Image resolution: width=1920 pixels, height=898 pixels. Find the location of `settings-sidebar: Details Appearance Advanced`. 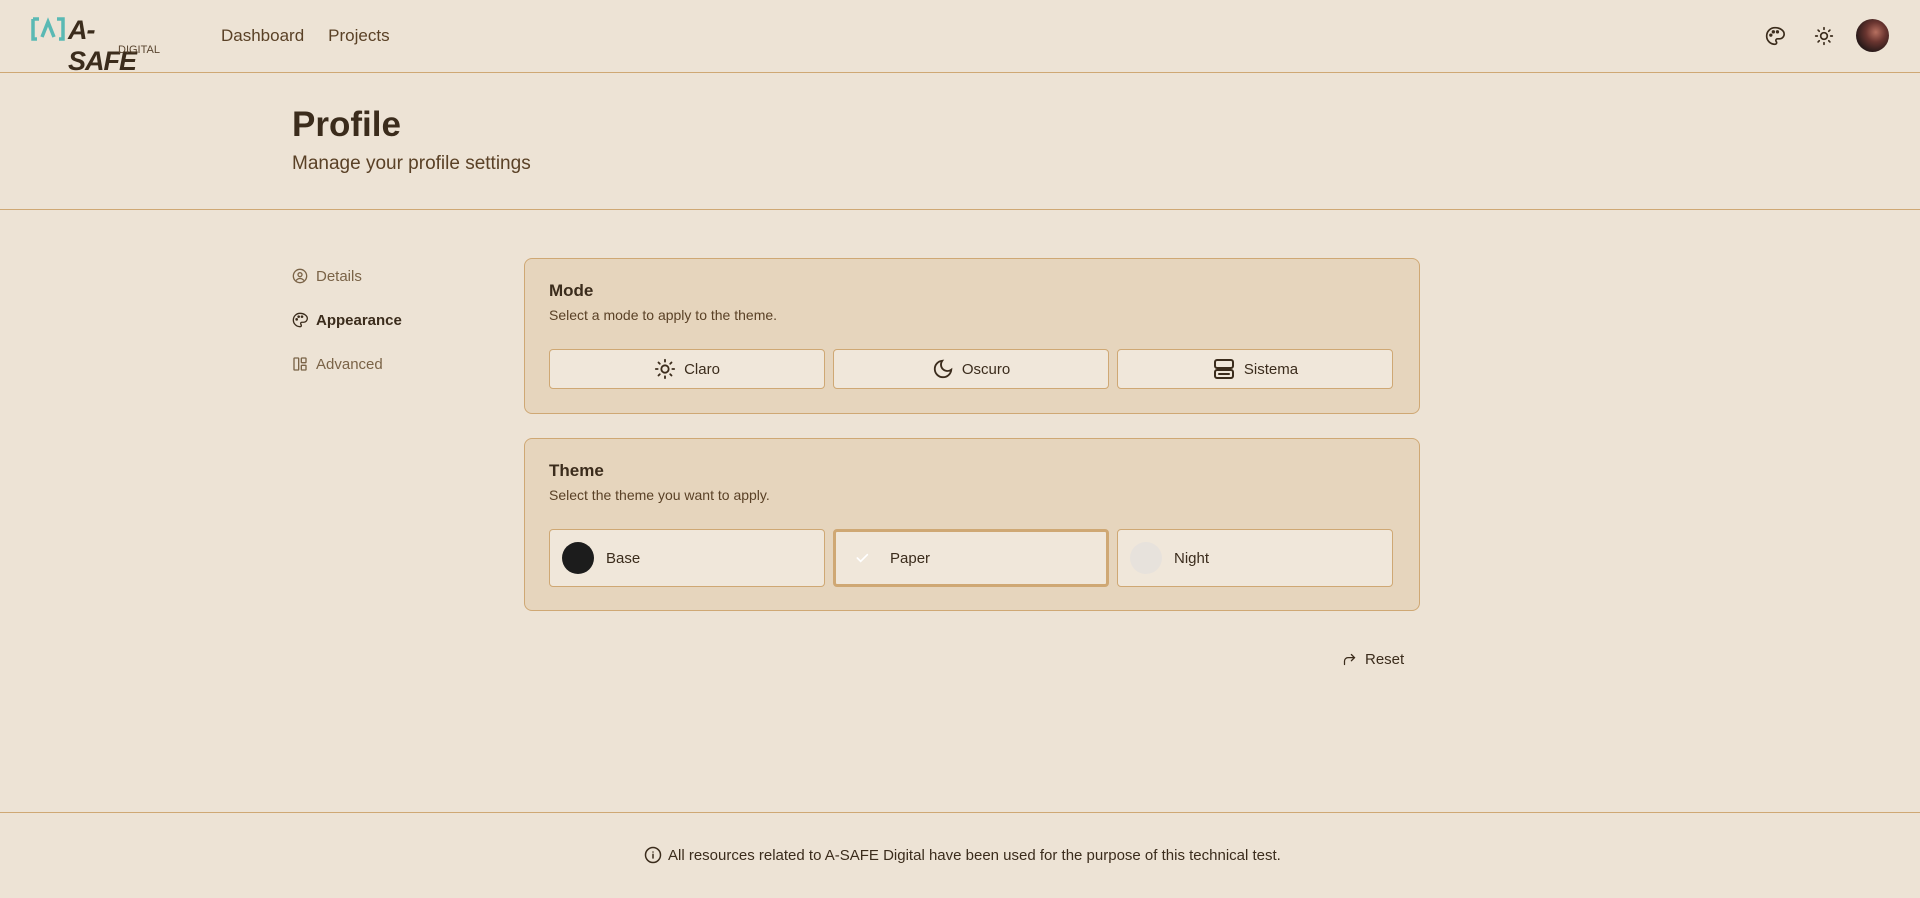

settings-sidebar: Details Appearance Advanced is located at coordinates (347, 330).